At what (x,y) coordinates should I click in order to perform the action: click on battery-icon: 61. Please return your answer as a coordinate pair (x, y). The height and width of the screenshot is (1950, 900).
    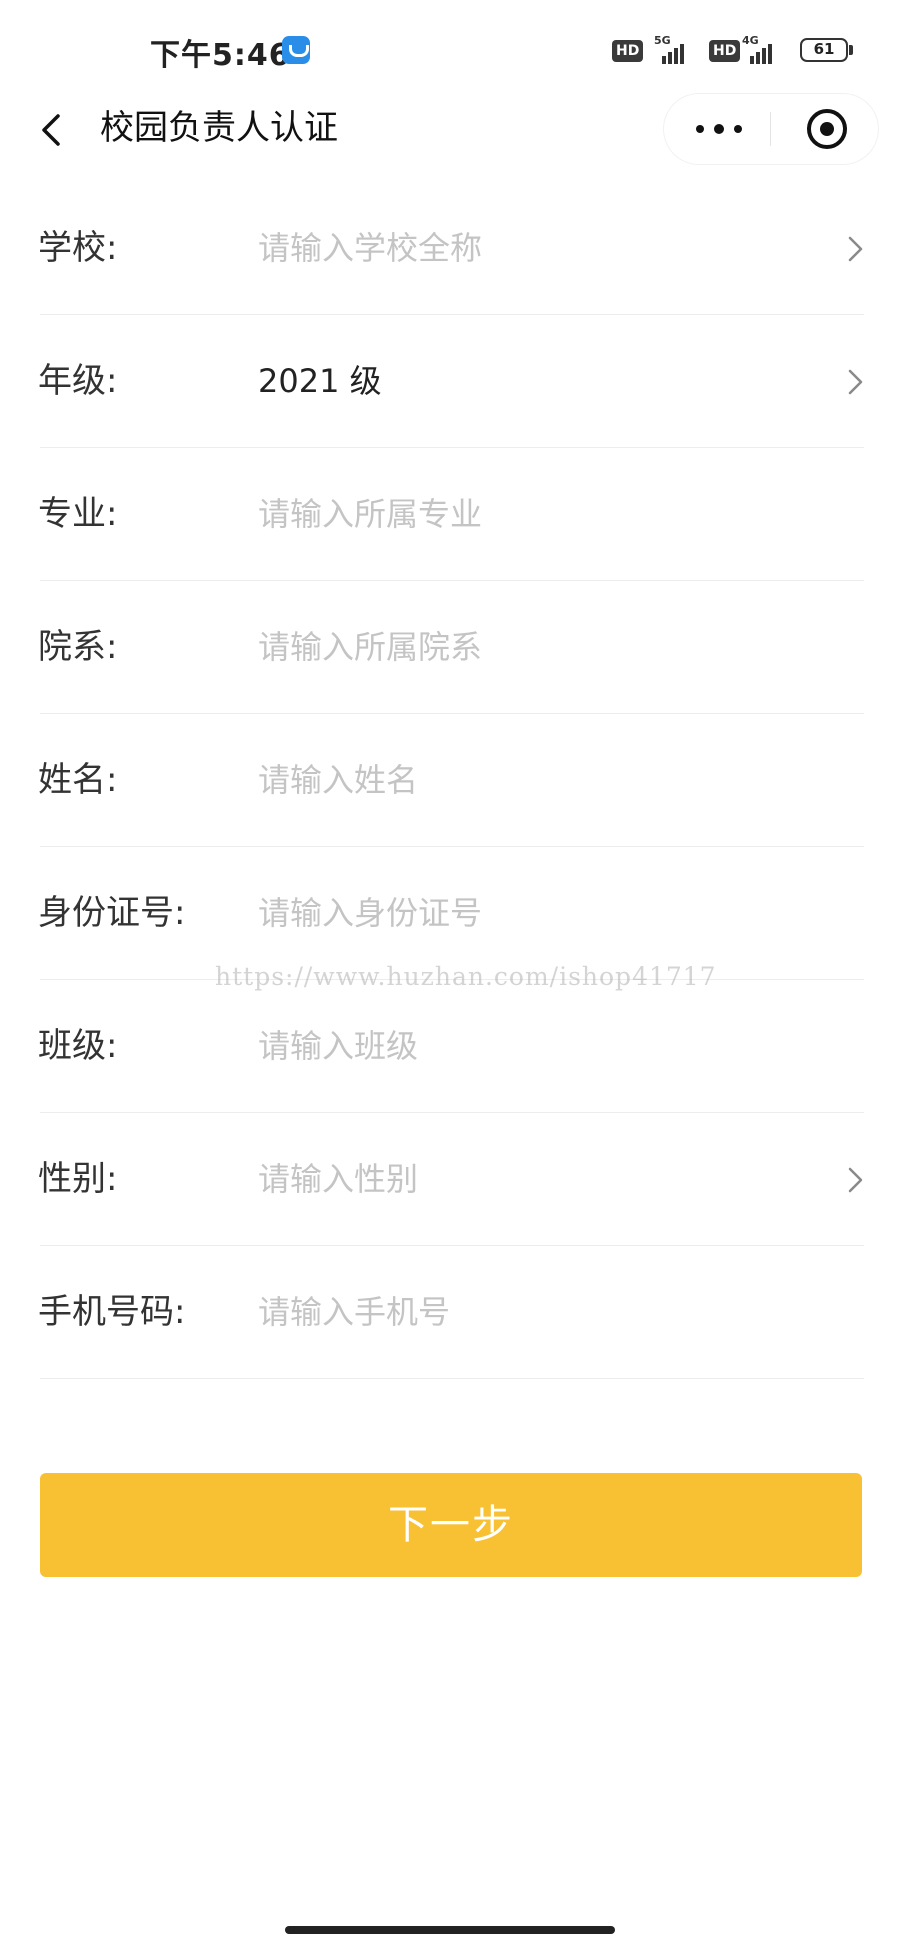
    Looking at the image, I should click on (824, 50).